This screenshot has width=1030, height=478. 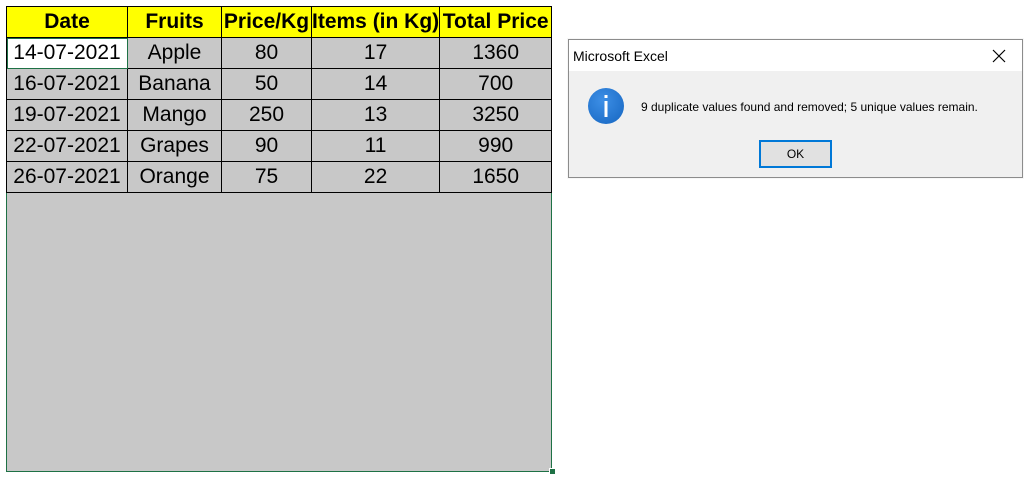 What do you see at coordinates (266, 22) in the screenshot?
I see `header-price-per-kg: Price/Kg` at bounding box center [266, 22].